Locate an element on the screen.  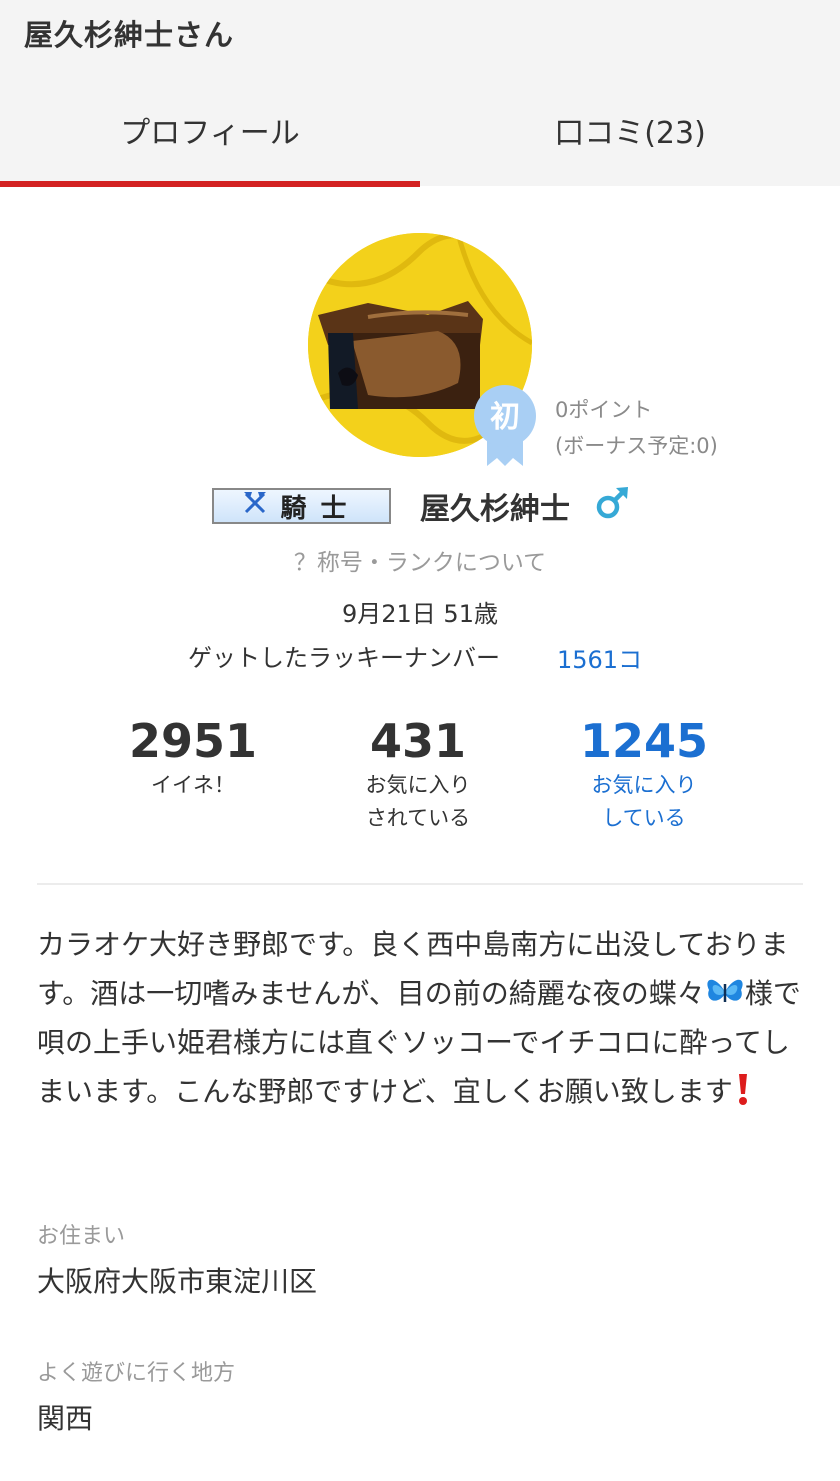
rank-badge: 騎士 is located at coordinates (301, 506).